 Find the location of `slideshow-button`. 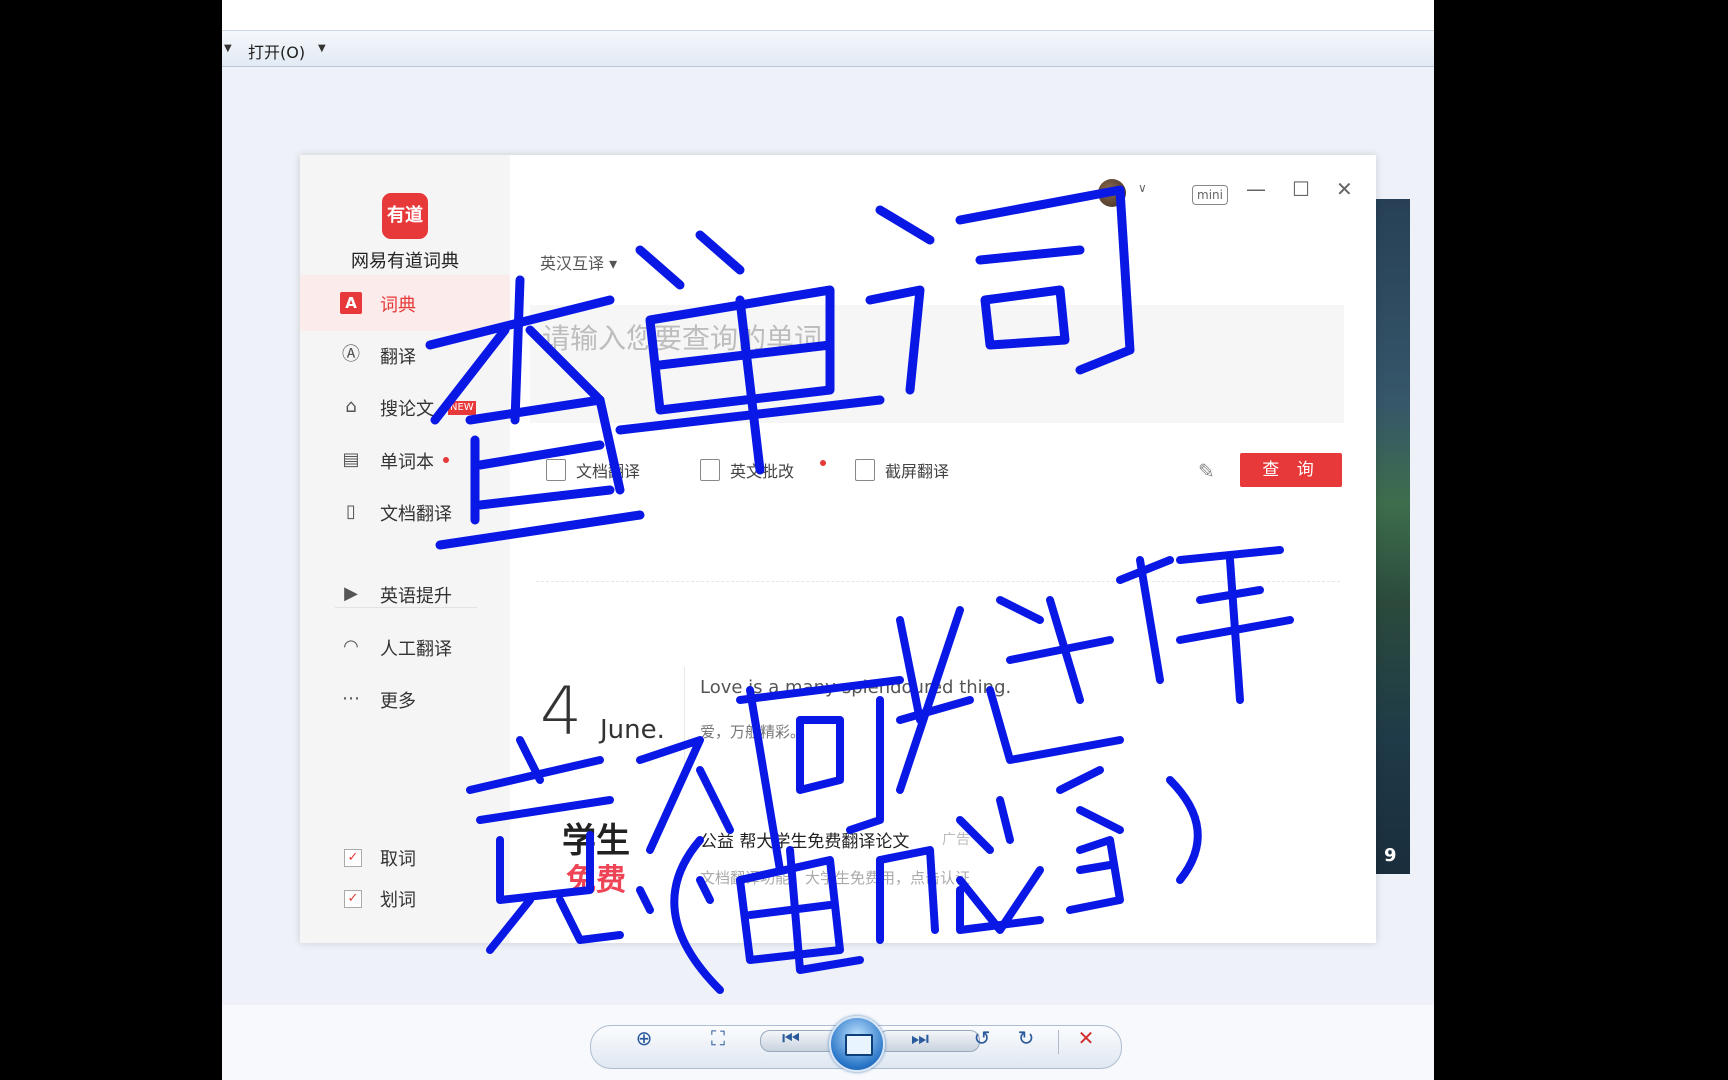

slideshow-button is located at coordinates (857, 1044).